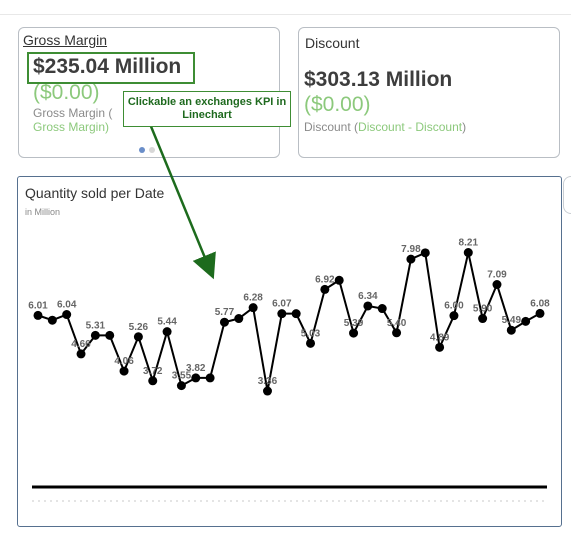 The width and height of the screenshot is (571, 539). Describe the element at coordinates (411, 249) in the screenshot. I see `data-label: 7.98` at that location.